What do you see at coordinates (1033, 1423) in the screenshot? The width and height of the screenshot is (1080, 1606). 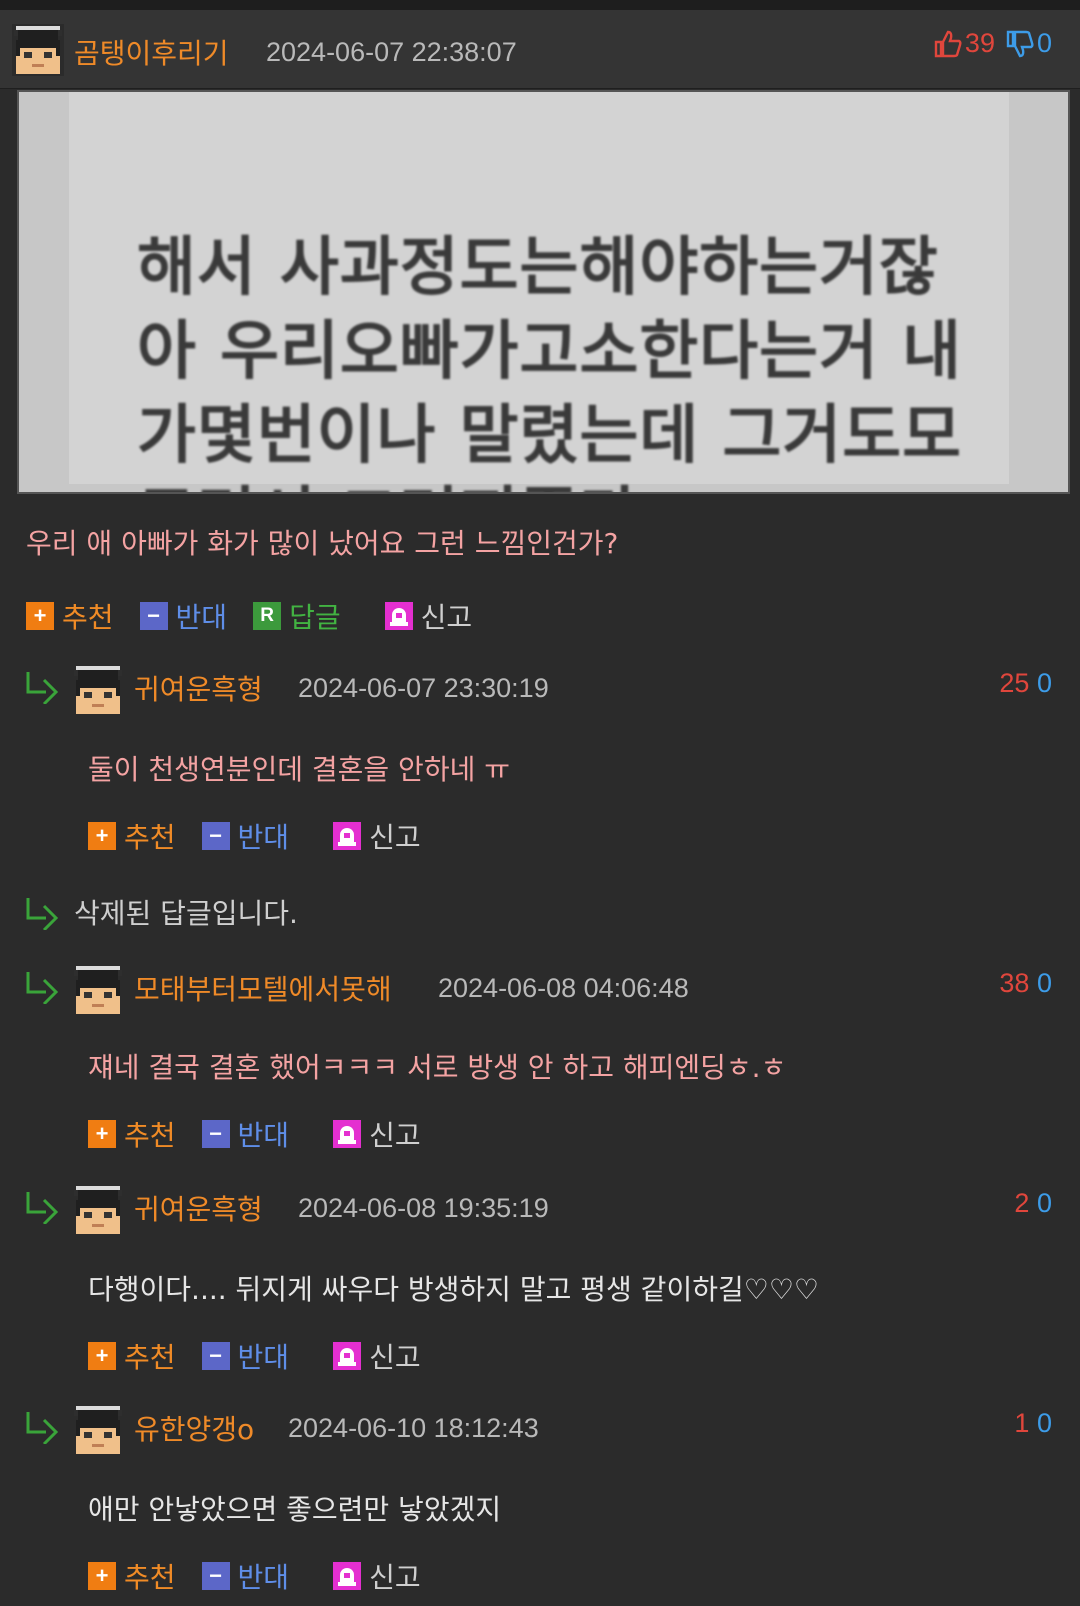 I see `comment-votes: 1 0` at bounding box center [1033, 1423].